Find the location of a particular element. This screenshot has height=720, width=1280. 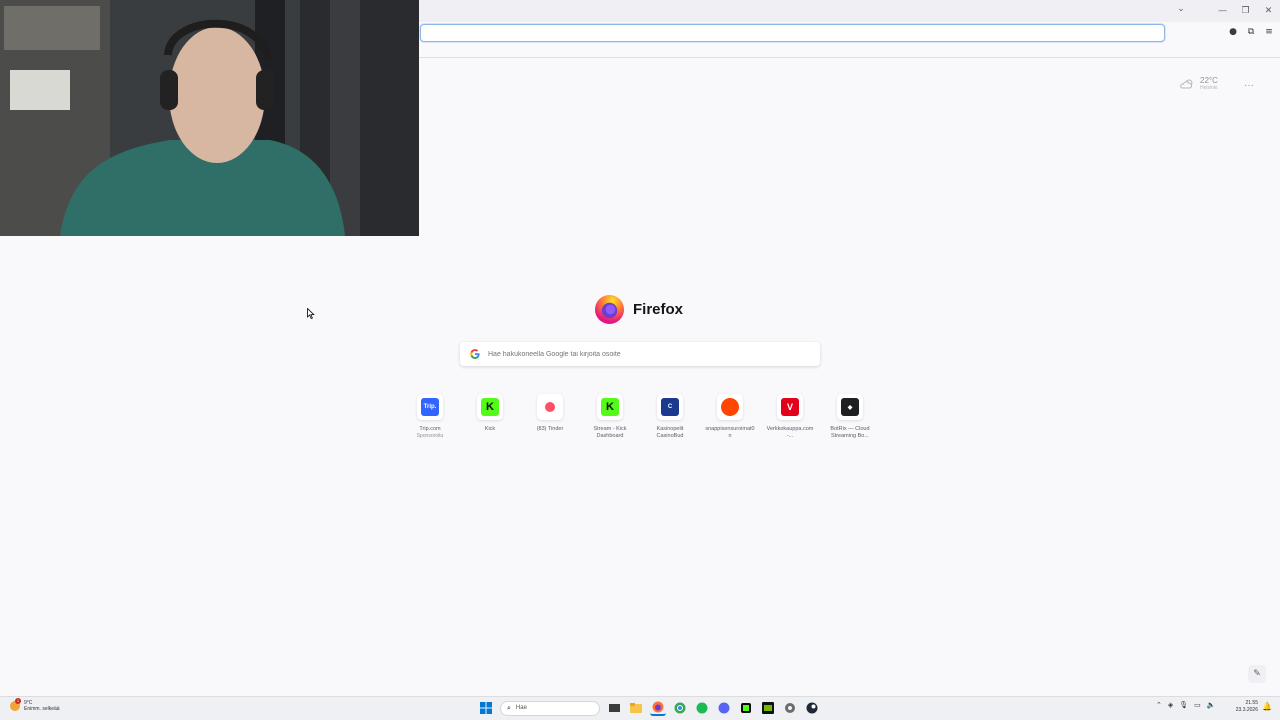

toolbar-icons: ● ⧉ ≡ is located at coordinates (1251, 32).